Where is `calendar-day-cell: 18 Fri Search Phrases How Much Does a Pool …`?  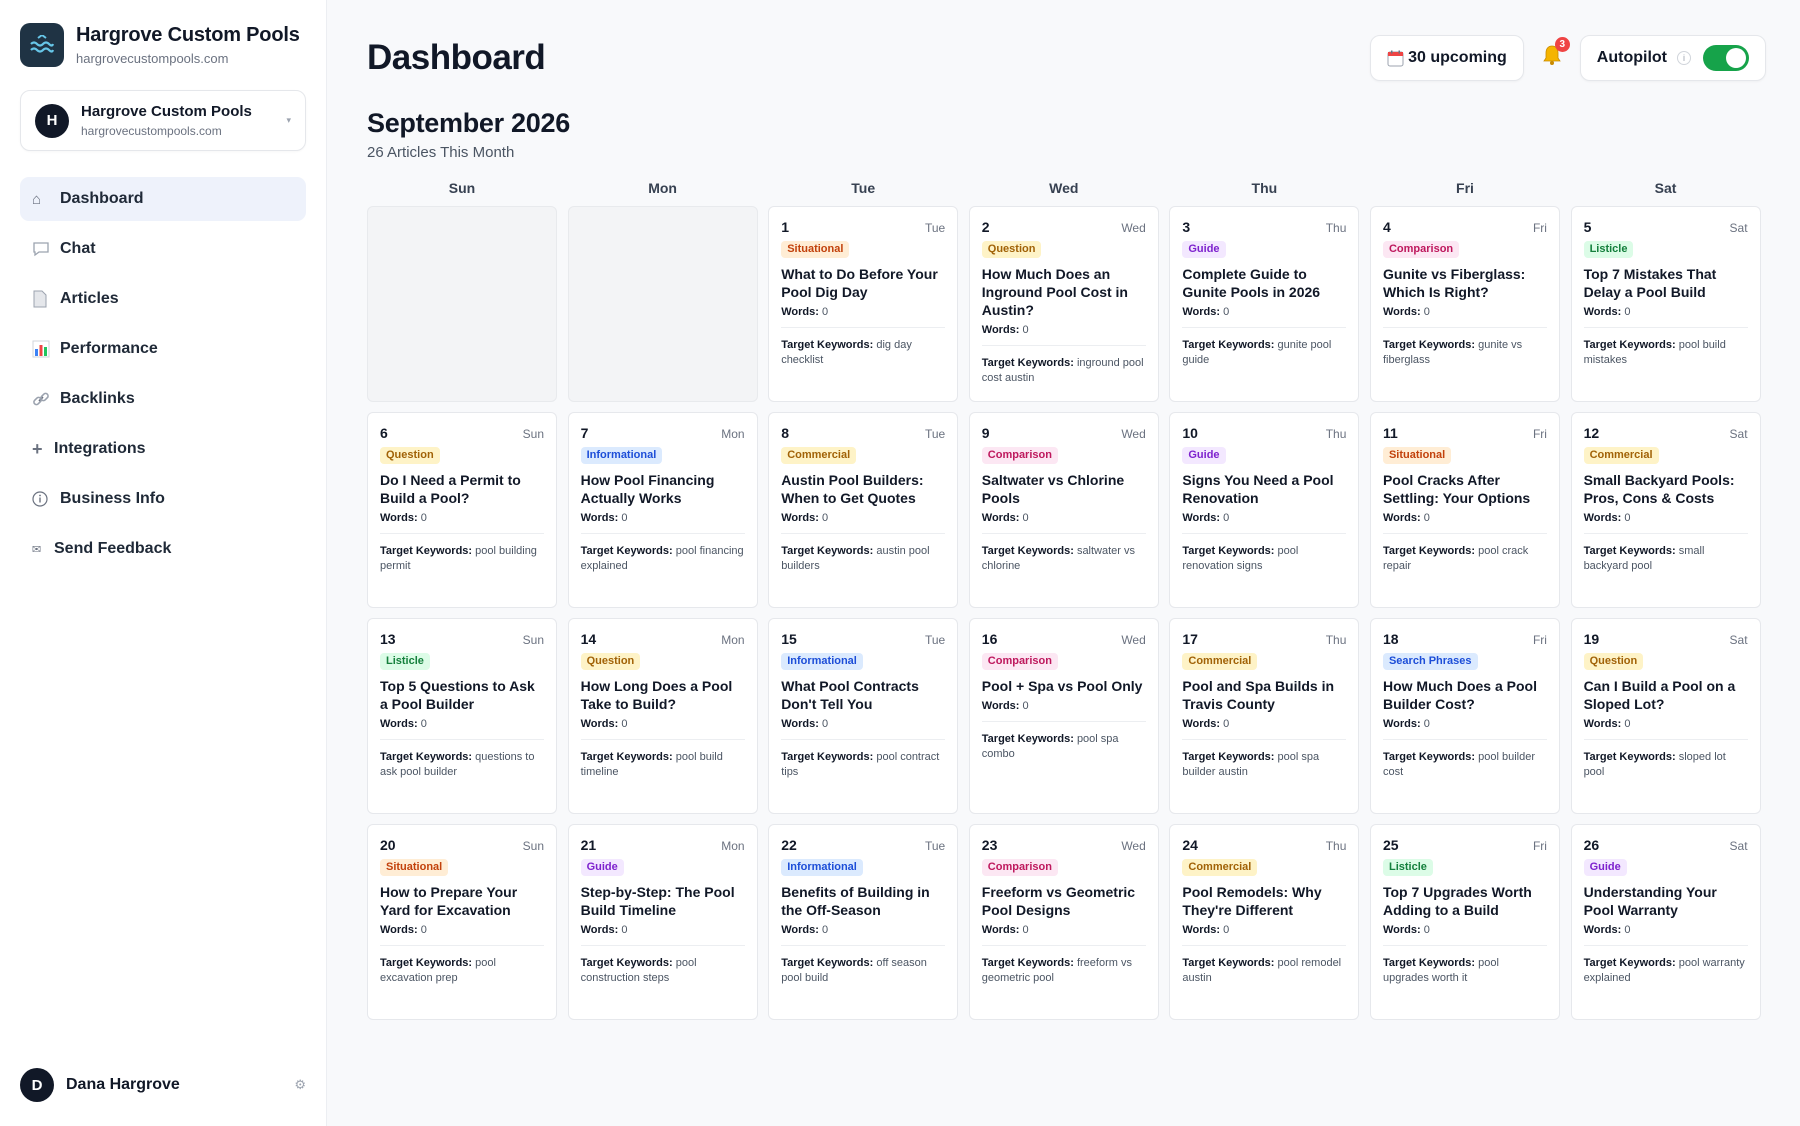 calendar-day-cell: 18 Fri Search Phrases How Much Does a Pool … is located at coordinates (1464, 716).